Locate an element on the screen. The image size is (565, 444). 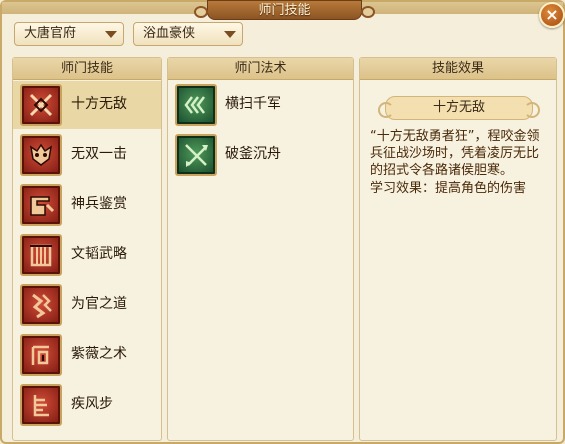
skill-item-shifangwudi: 十方无敌 is located at coordinates (87, 105).